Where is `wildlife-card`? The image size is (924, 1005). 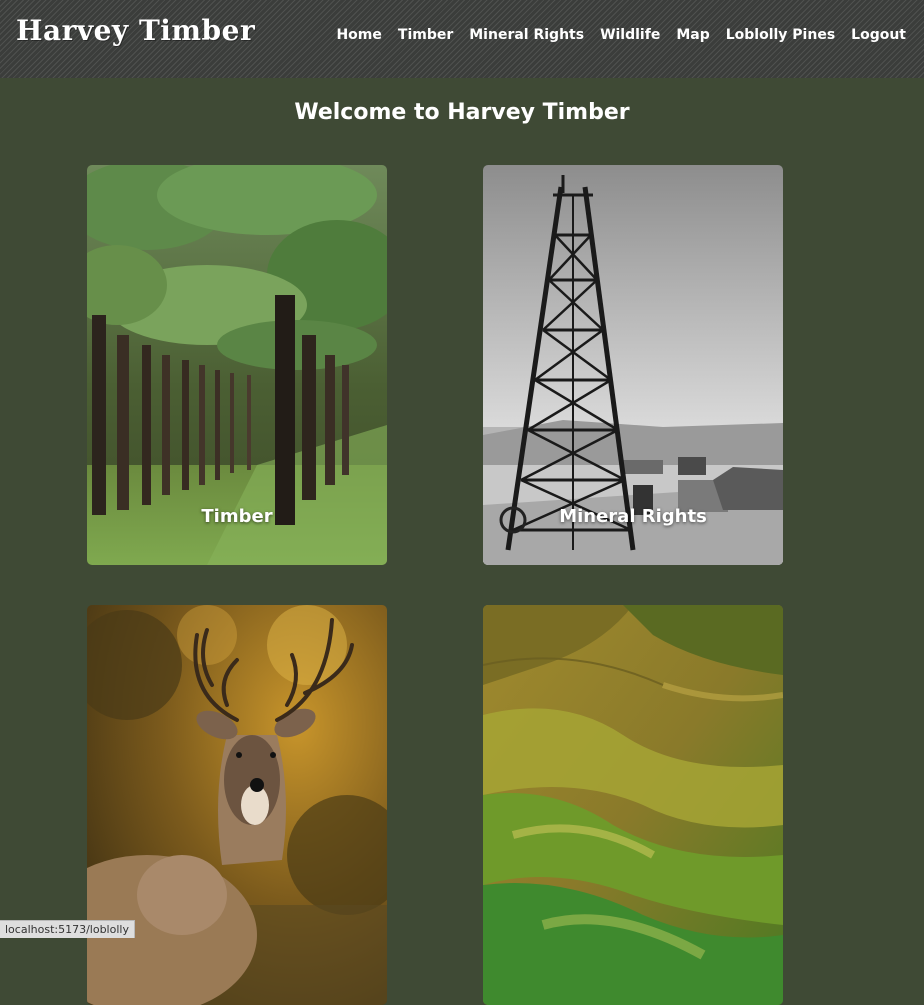
wildlife-card is located at coordinates (237, 805).